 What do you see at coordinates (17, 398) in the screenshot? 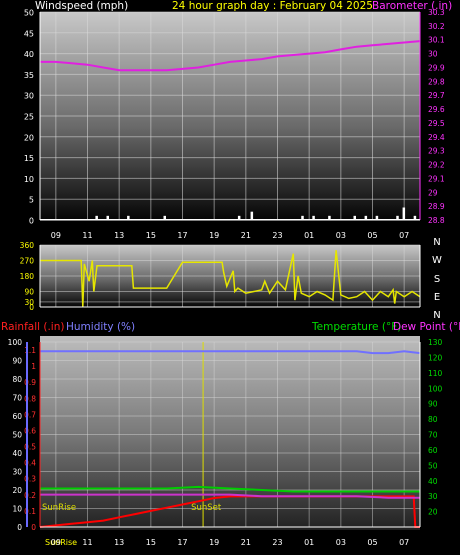
I see `humidity-tick-label: 70` at bounding box center [17, 398].